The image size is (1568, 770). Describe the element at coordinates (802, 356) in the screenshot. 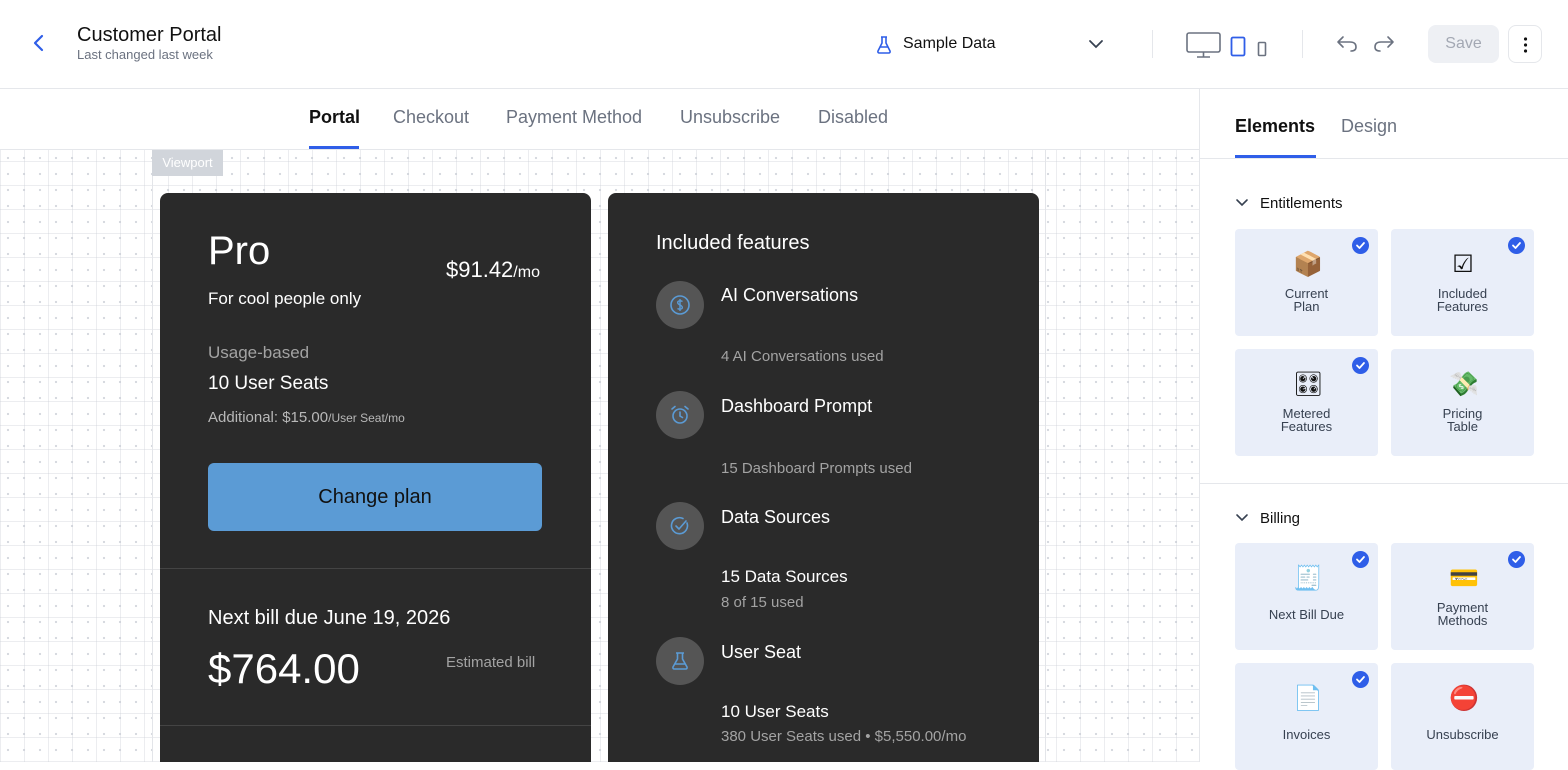

I see `feature-usage: 4 AI Conversations used` at that location.